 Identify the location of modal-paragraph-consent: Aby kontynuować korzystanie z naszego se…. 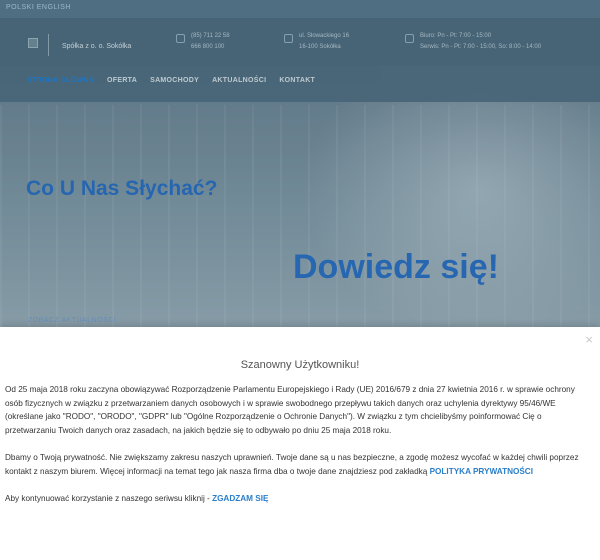
(299, 499).